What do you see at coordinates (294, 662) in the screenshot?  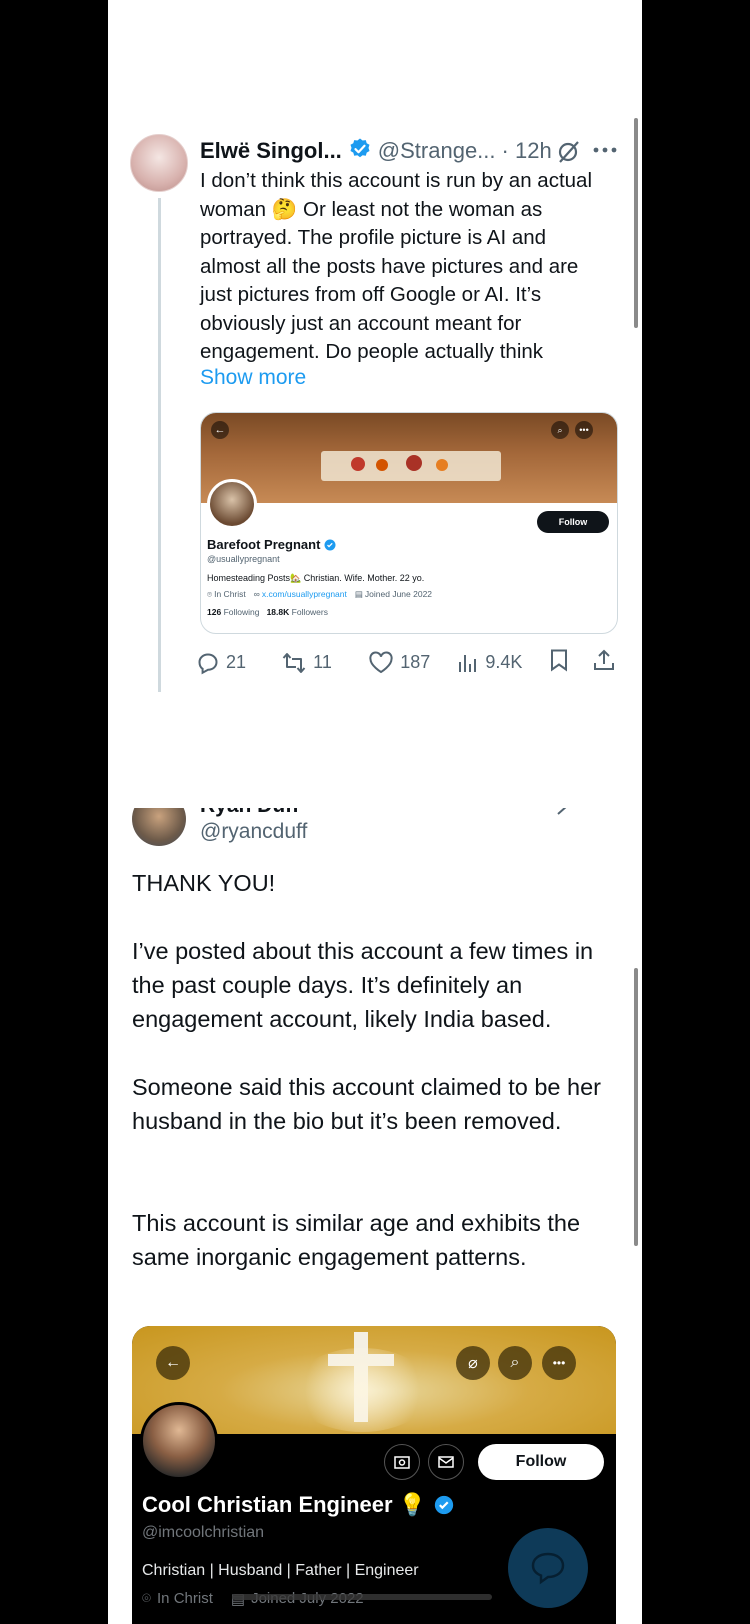 I see `repost-icon` at bounding box center [294, 662].